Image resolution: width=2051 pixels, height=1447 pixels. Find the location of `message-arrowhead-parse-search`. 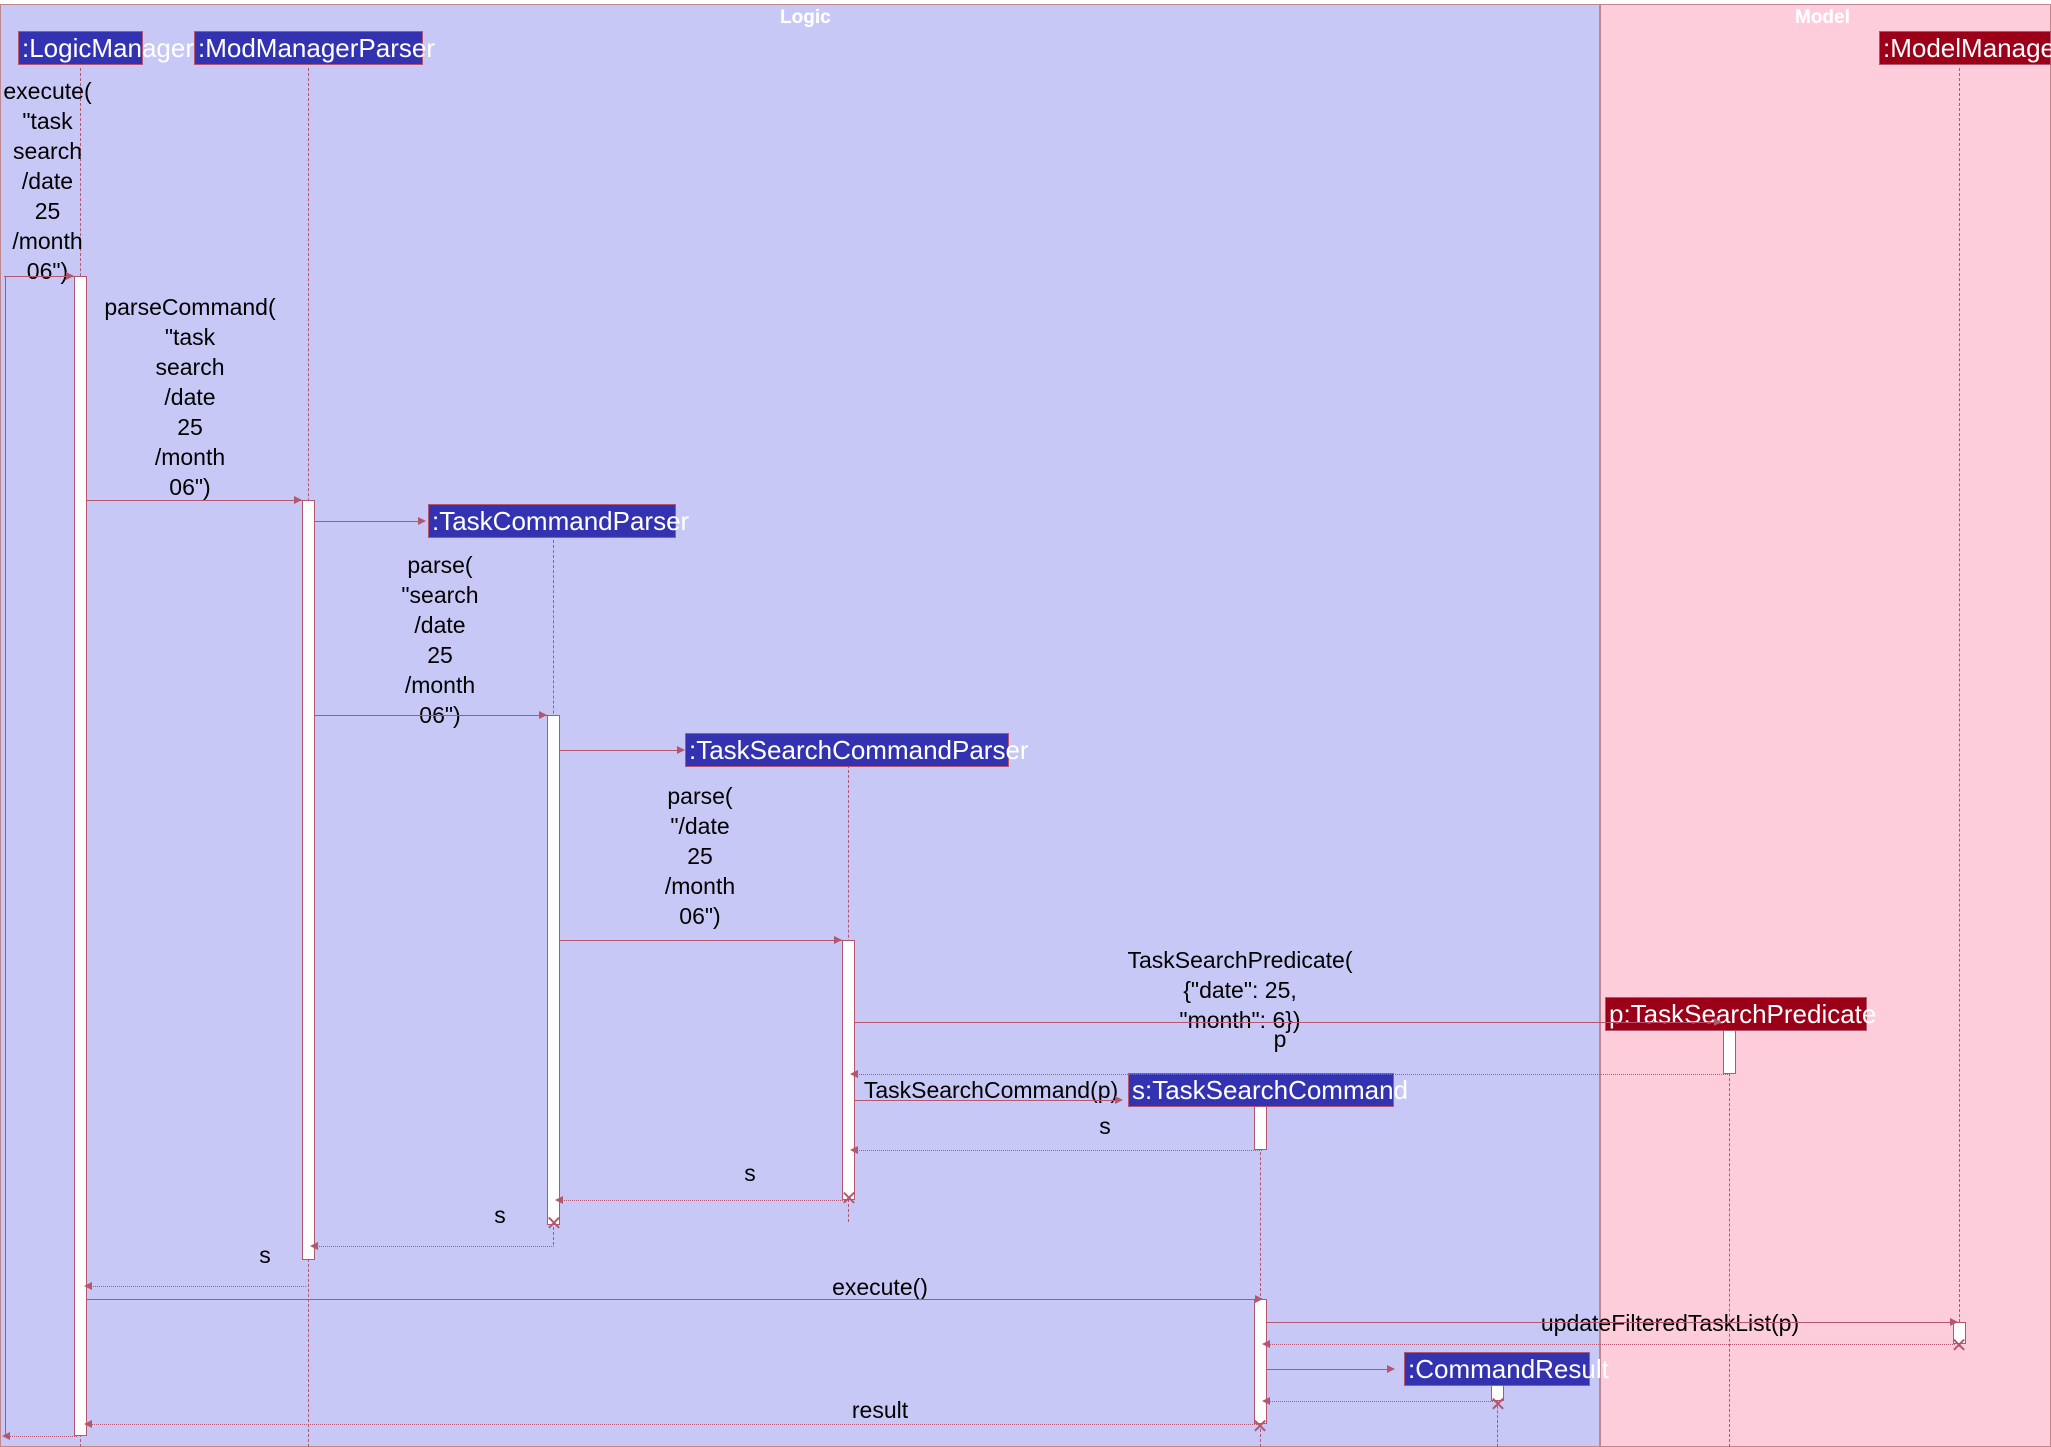

message-arrowhead-parse-search is located at coordinates (543, 715).